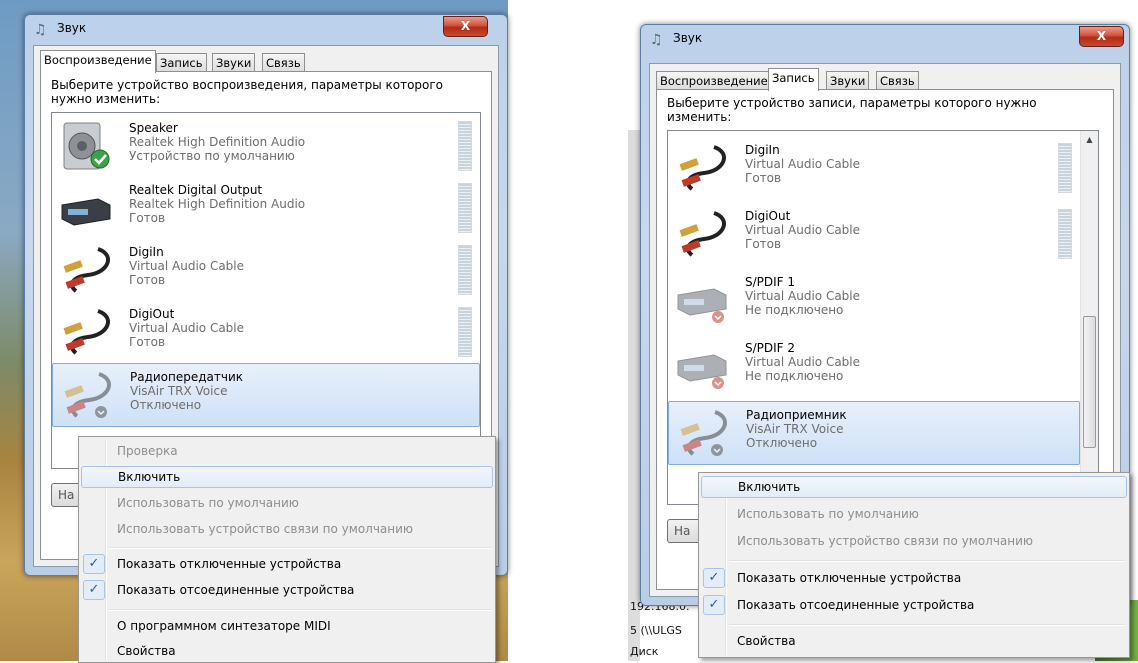  What do you see at coordinates (874, 433) in the screenshot?
I see `list-item-selected: Радиоприемник VisAir TRX Voice Отключено` at bounding box center [874, 433].